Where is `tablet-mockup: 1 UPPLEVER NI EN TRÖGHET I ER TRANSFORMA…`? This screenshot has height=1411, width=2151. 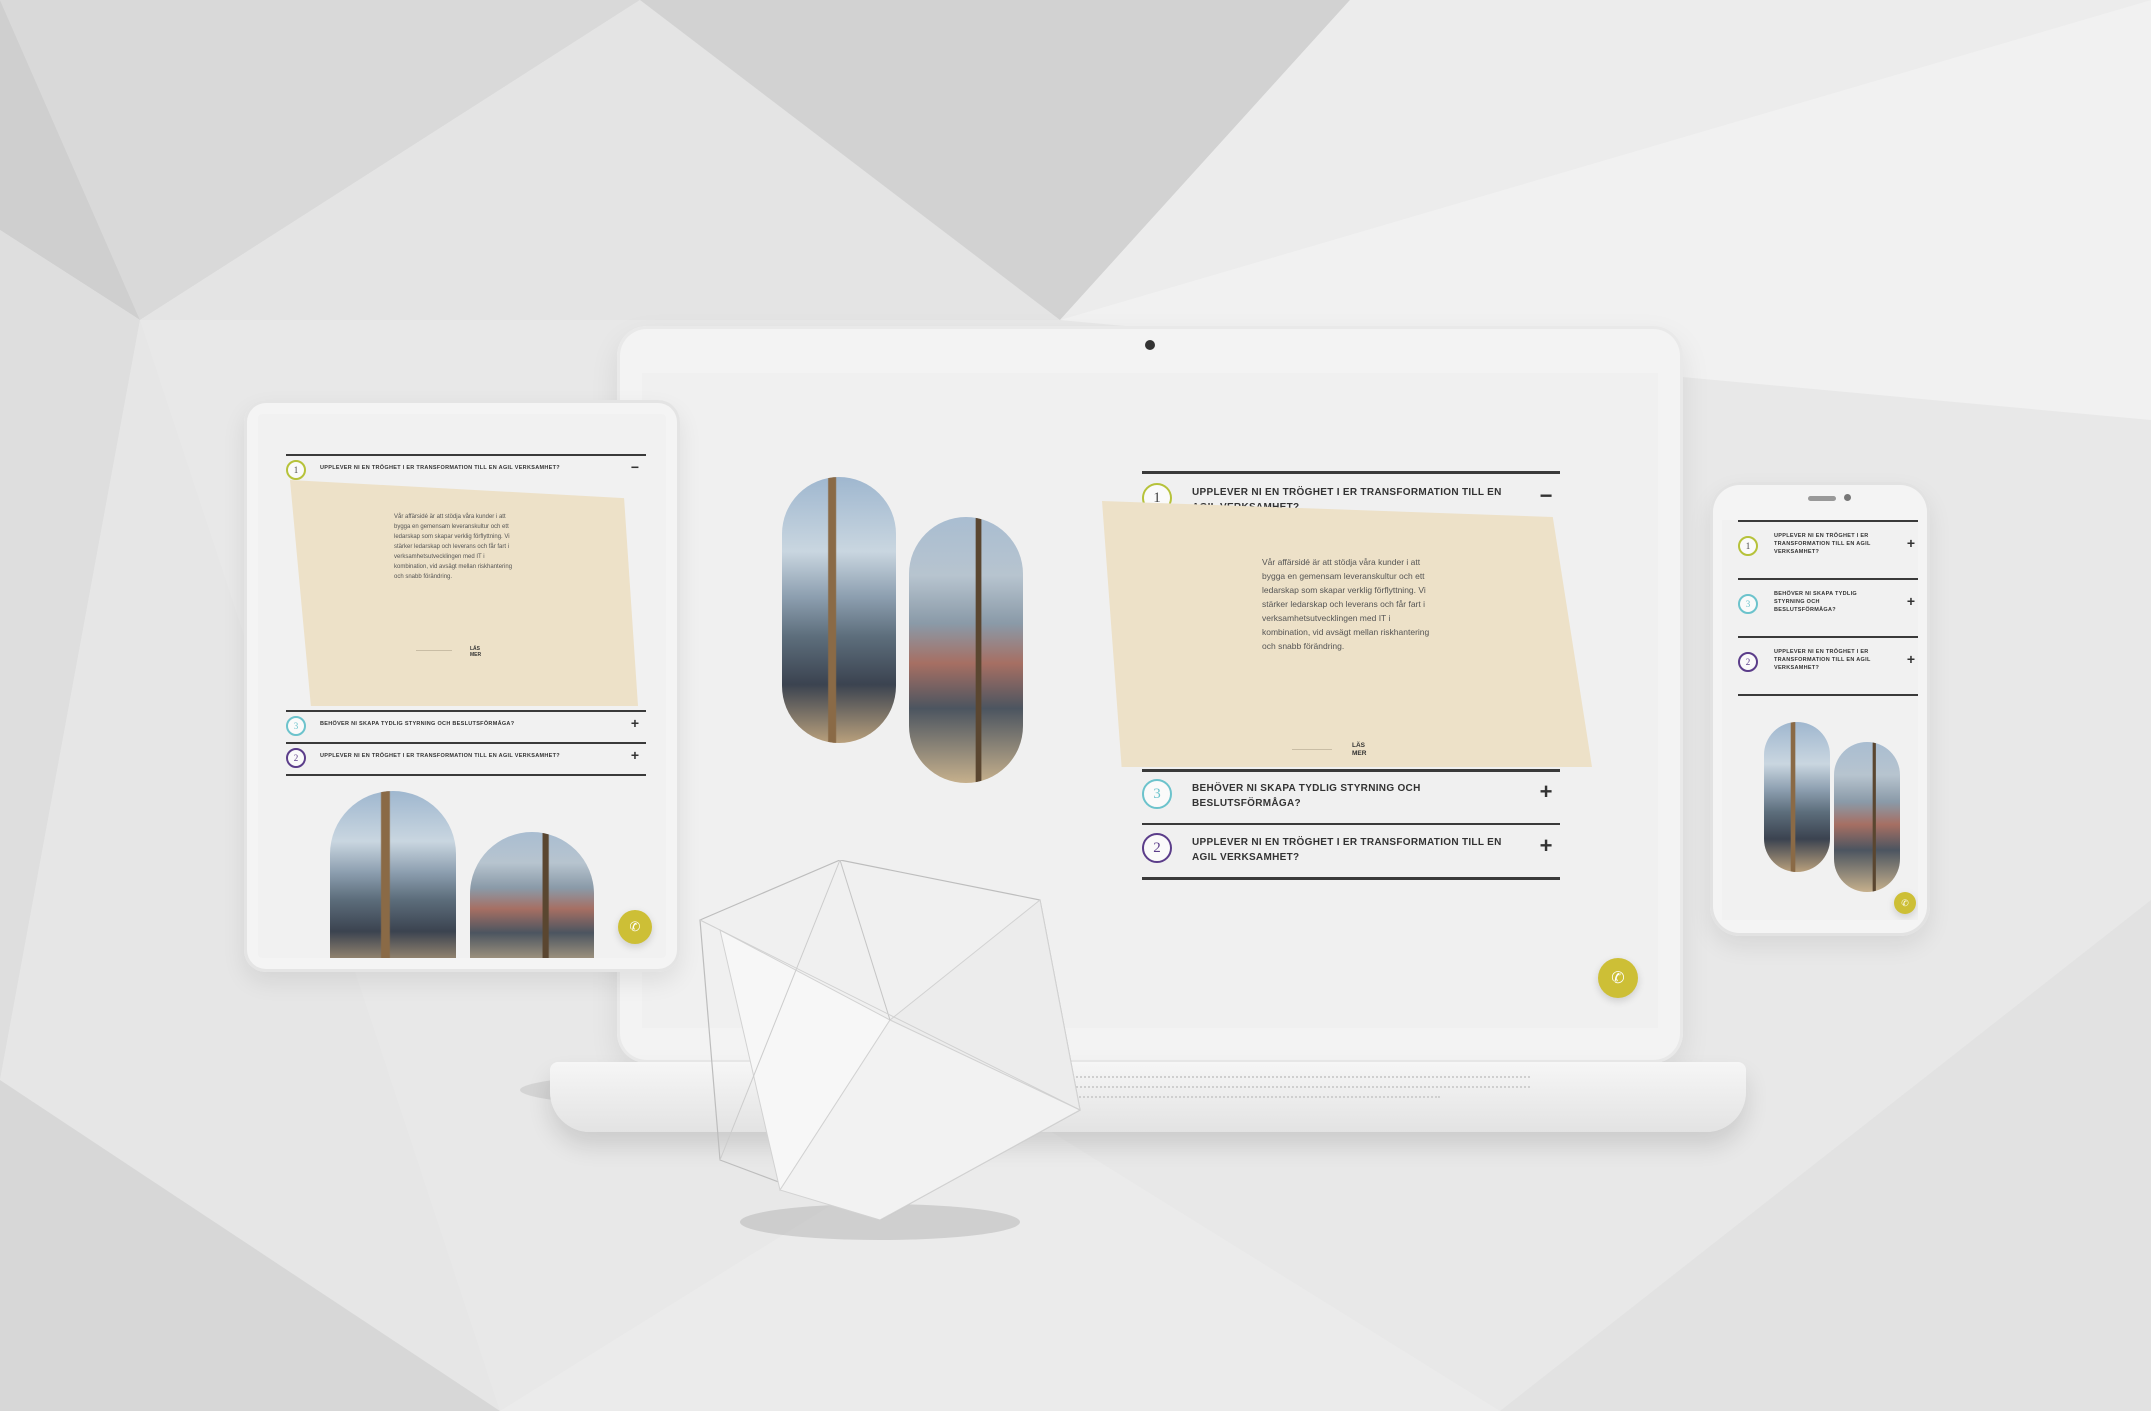 tablet-mockup: 1 UPPLEVER NI EN TRÖGHET I ER TRANSFORMA… is located at coordinates (462, 686).